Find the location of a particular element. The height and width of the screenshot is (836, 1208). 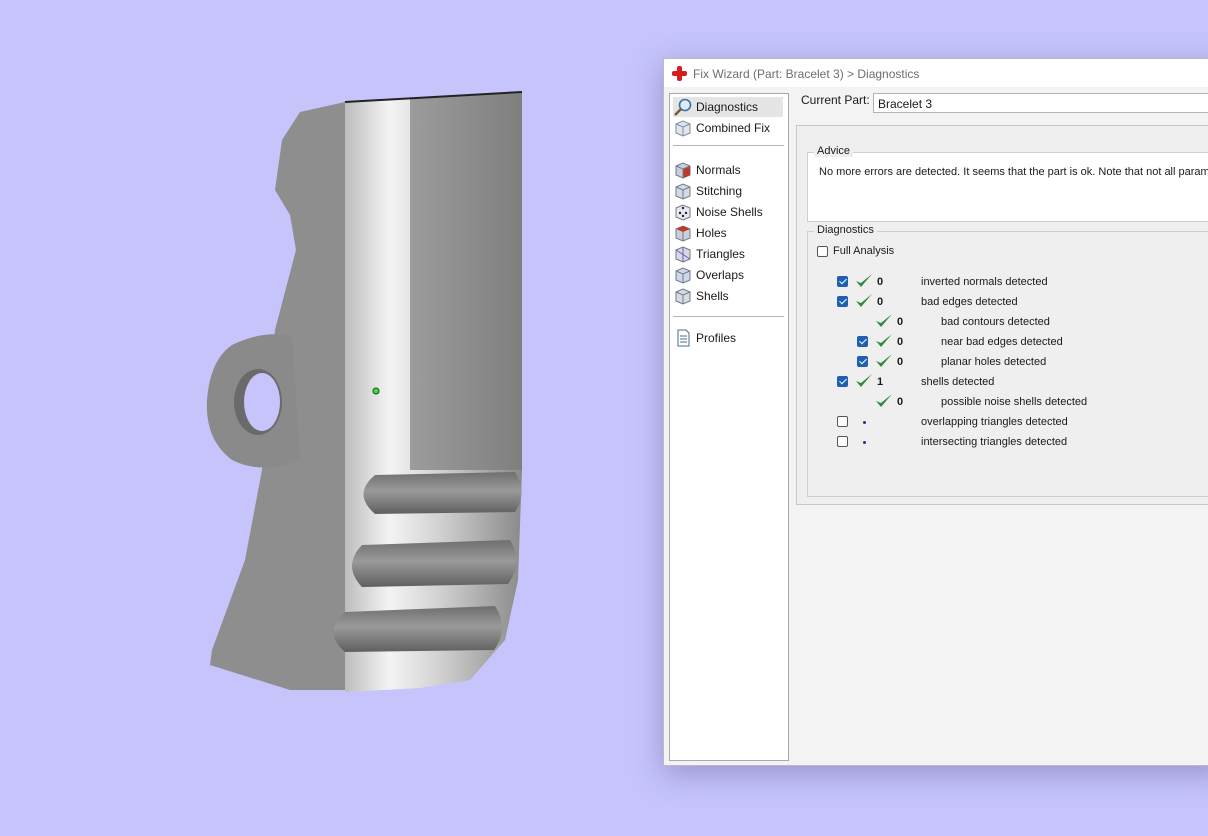

diagnostic-row: 0 possible noise shells detected is located at coordinates (1002, 402).